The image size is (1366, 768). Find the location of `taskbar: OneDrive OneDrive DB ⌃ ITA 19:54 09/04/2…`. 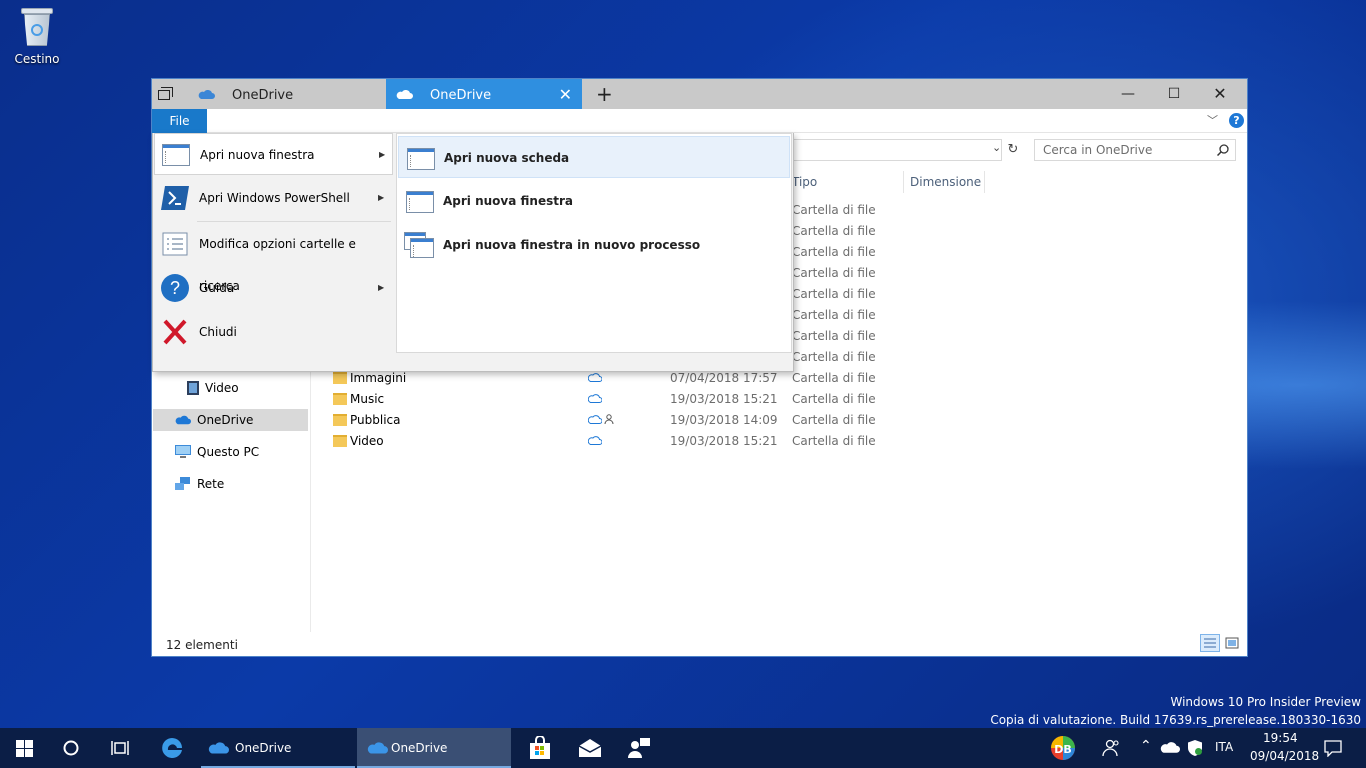

taskbar: OneDrive OneDrive DB ⌃ ITA 19:54 09/04/2… is located at coordinates (683, 748).